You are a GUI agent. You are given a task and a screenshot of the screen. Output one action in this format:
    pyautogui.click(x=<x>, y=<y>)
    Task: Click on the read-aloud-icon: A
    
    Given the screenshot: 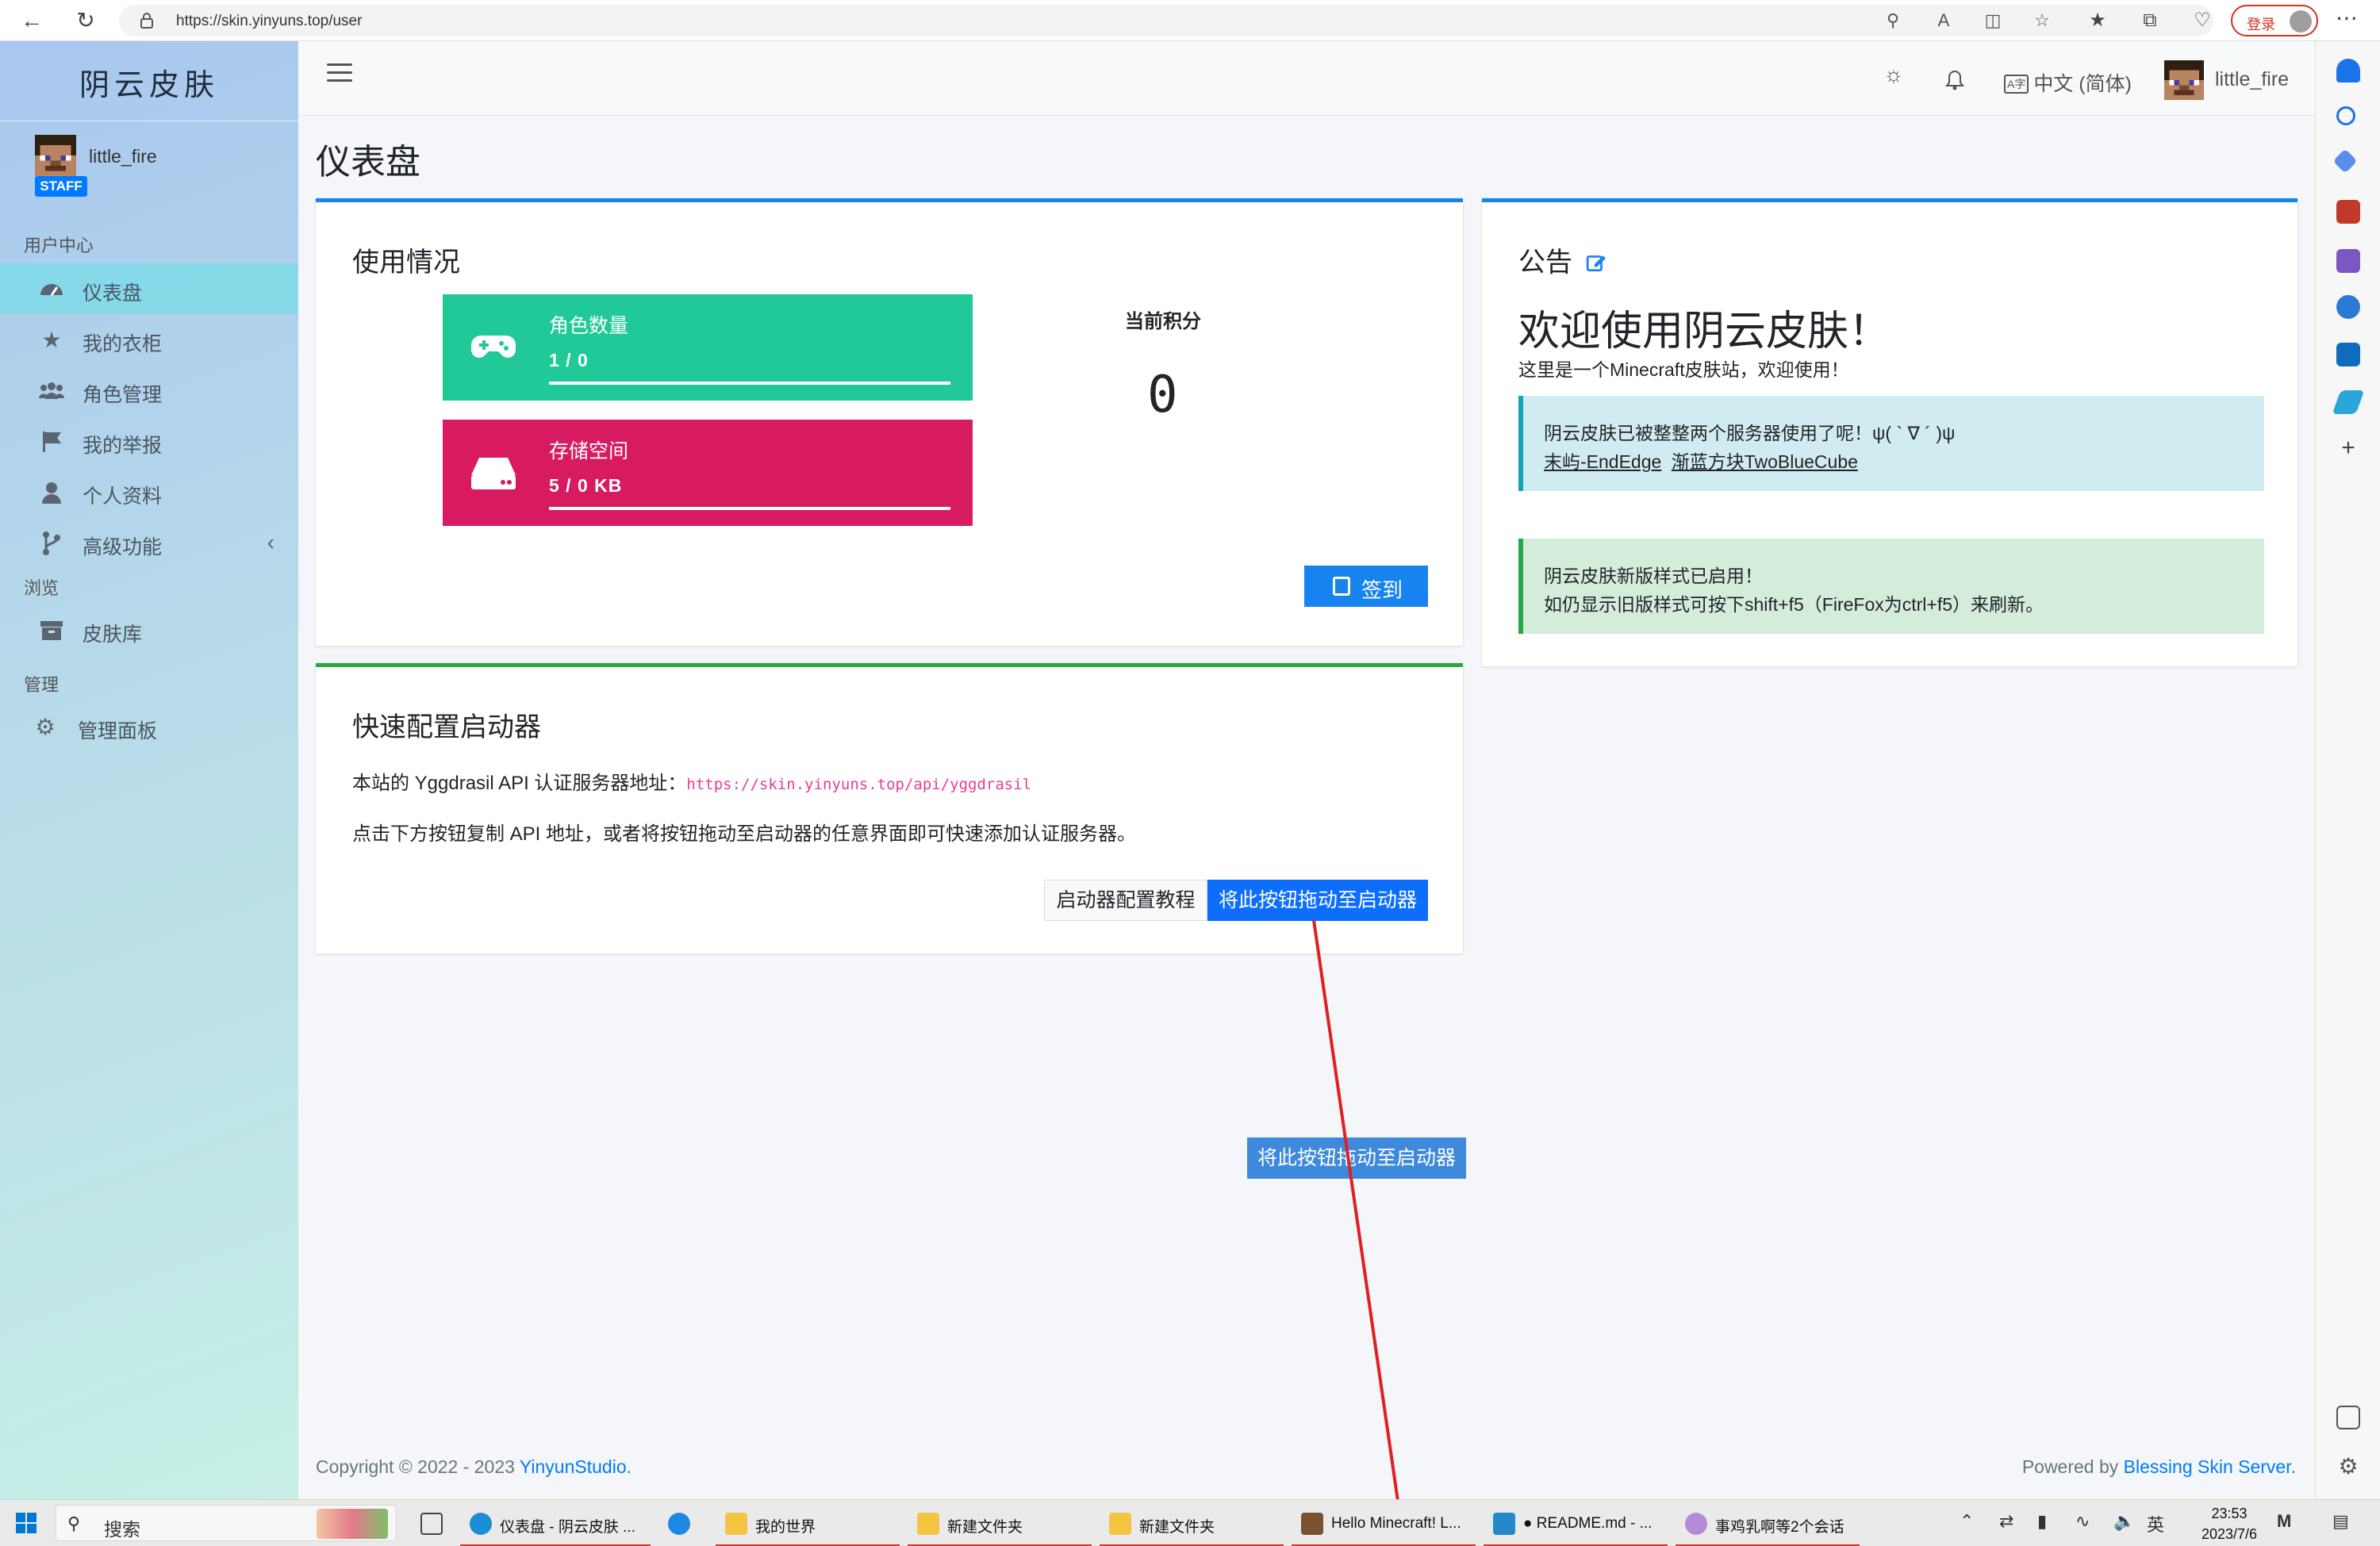 What is the action you would take?
    pyautogui.click(x=1944, y=20)
    